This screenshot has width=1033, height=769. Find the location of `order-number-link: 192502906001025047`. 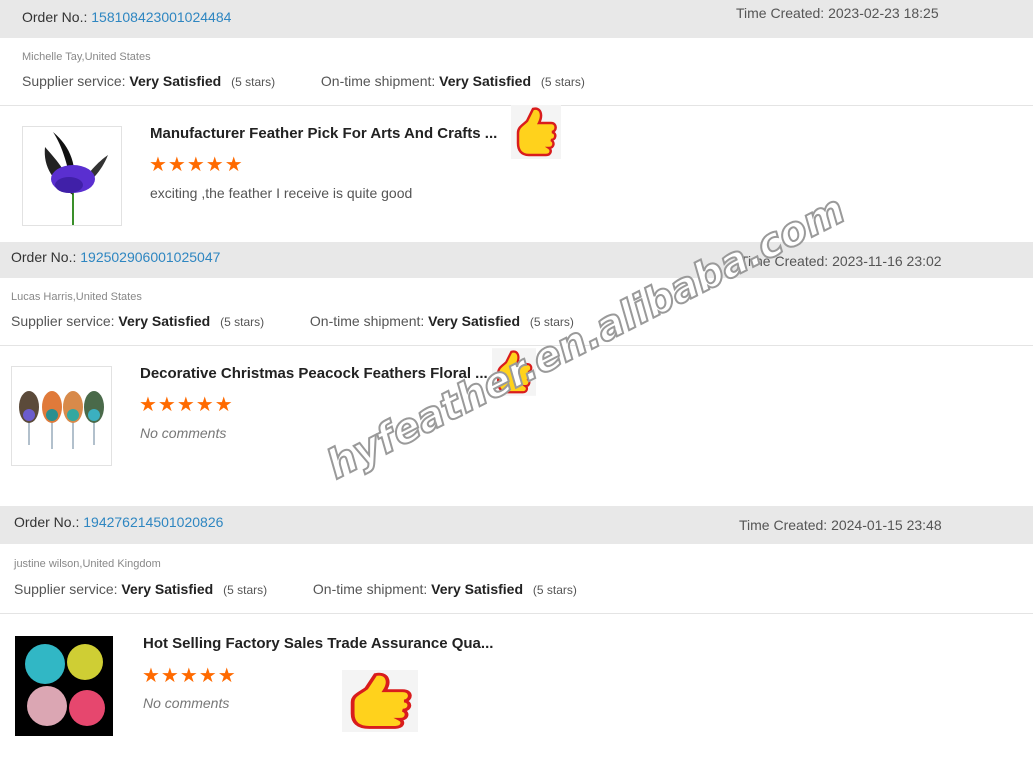

order-number-link: 192502906001025047 is located at coordinates (150, 257).